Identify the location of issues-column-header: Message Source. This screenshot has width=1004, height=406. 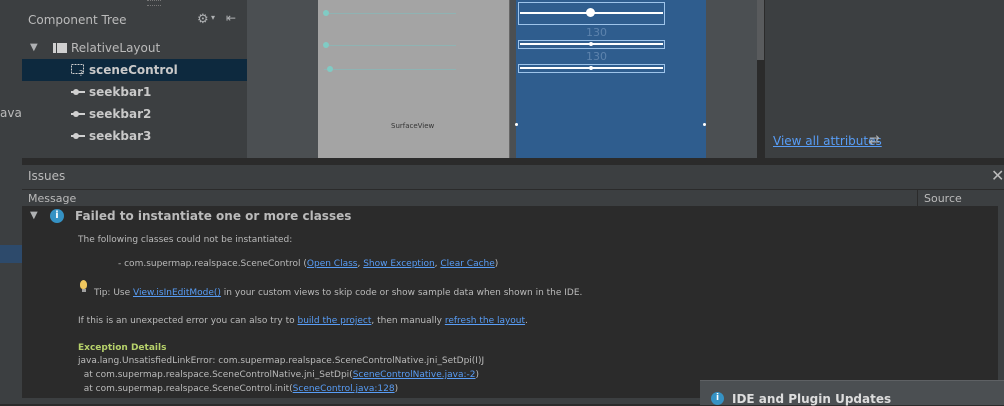
(513, 198).